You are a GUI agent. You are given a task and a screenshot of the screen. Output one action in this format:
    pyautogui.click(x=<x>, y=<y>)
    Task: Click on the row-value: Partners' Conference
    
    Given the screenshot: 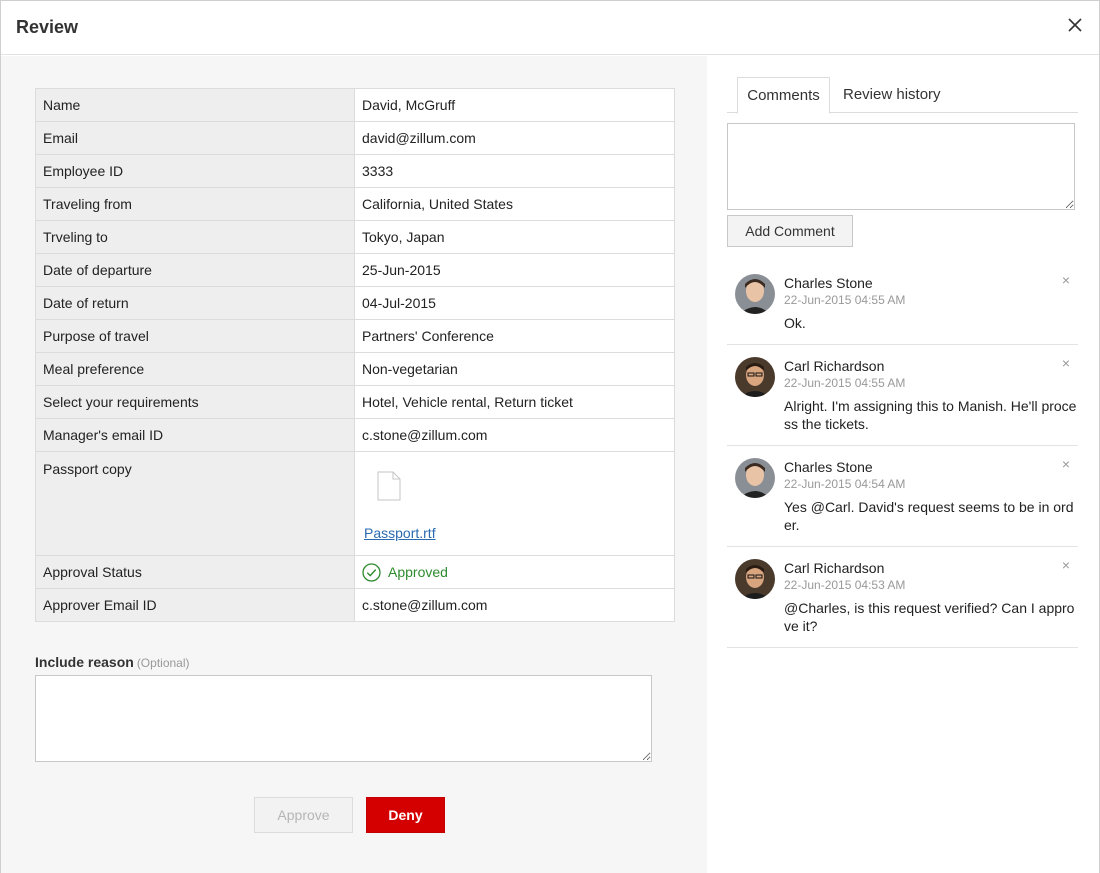 What is the action you would take?
    pyautogui.click(x=514, y=336)
    